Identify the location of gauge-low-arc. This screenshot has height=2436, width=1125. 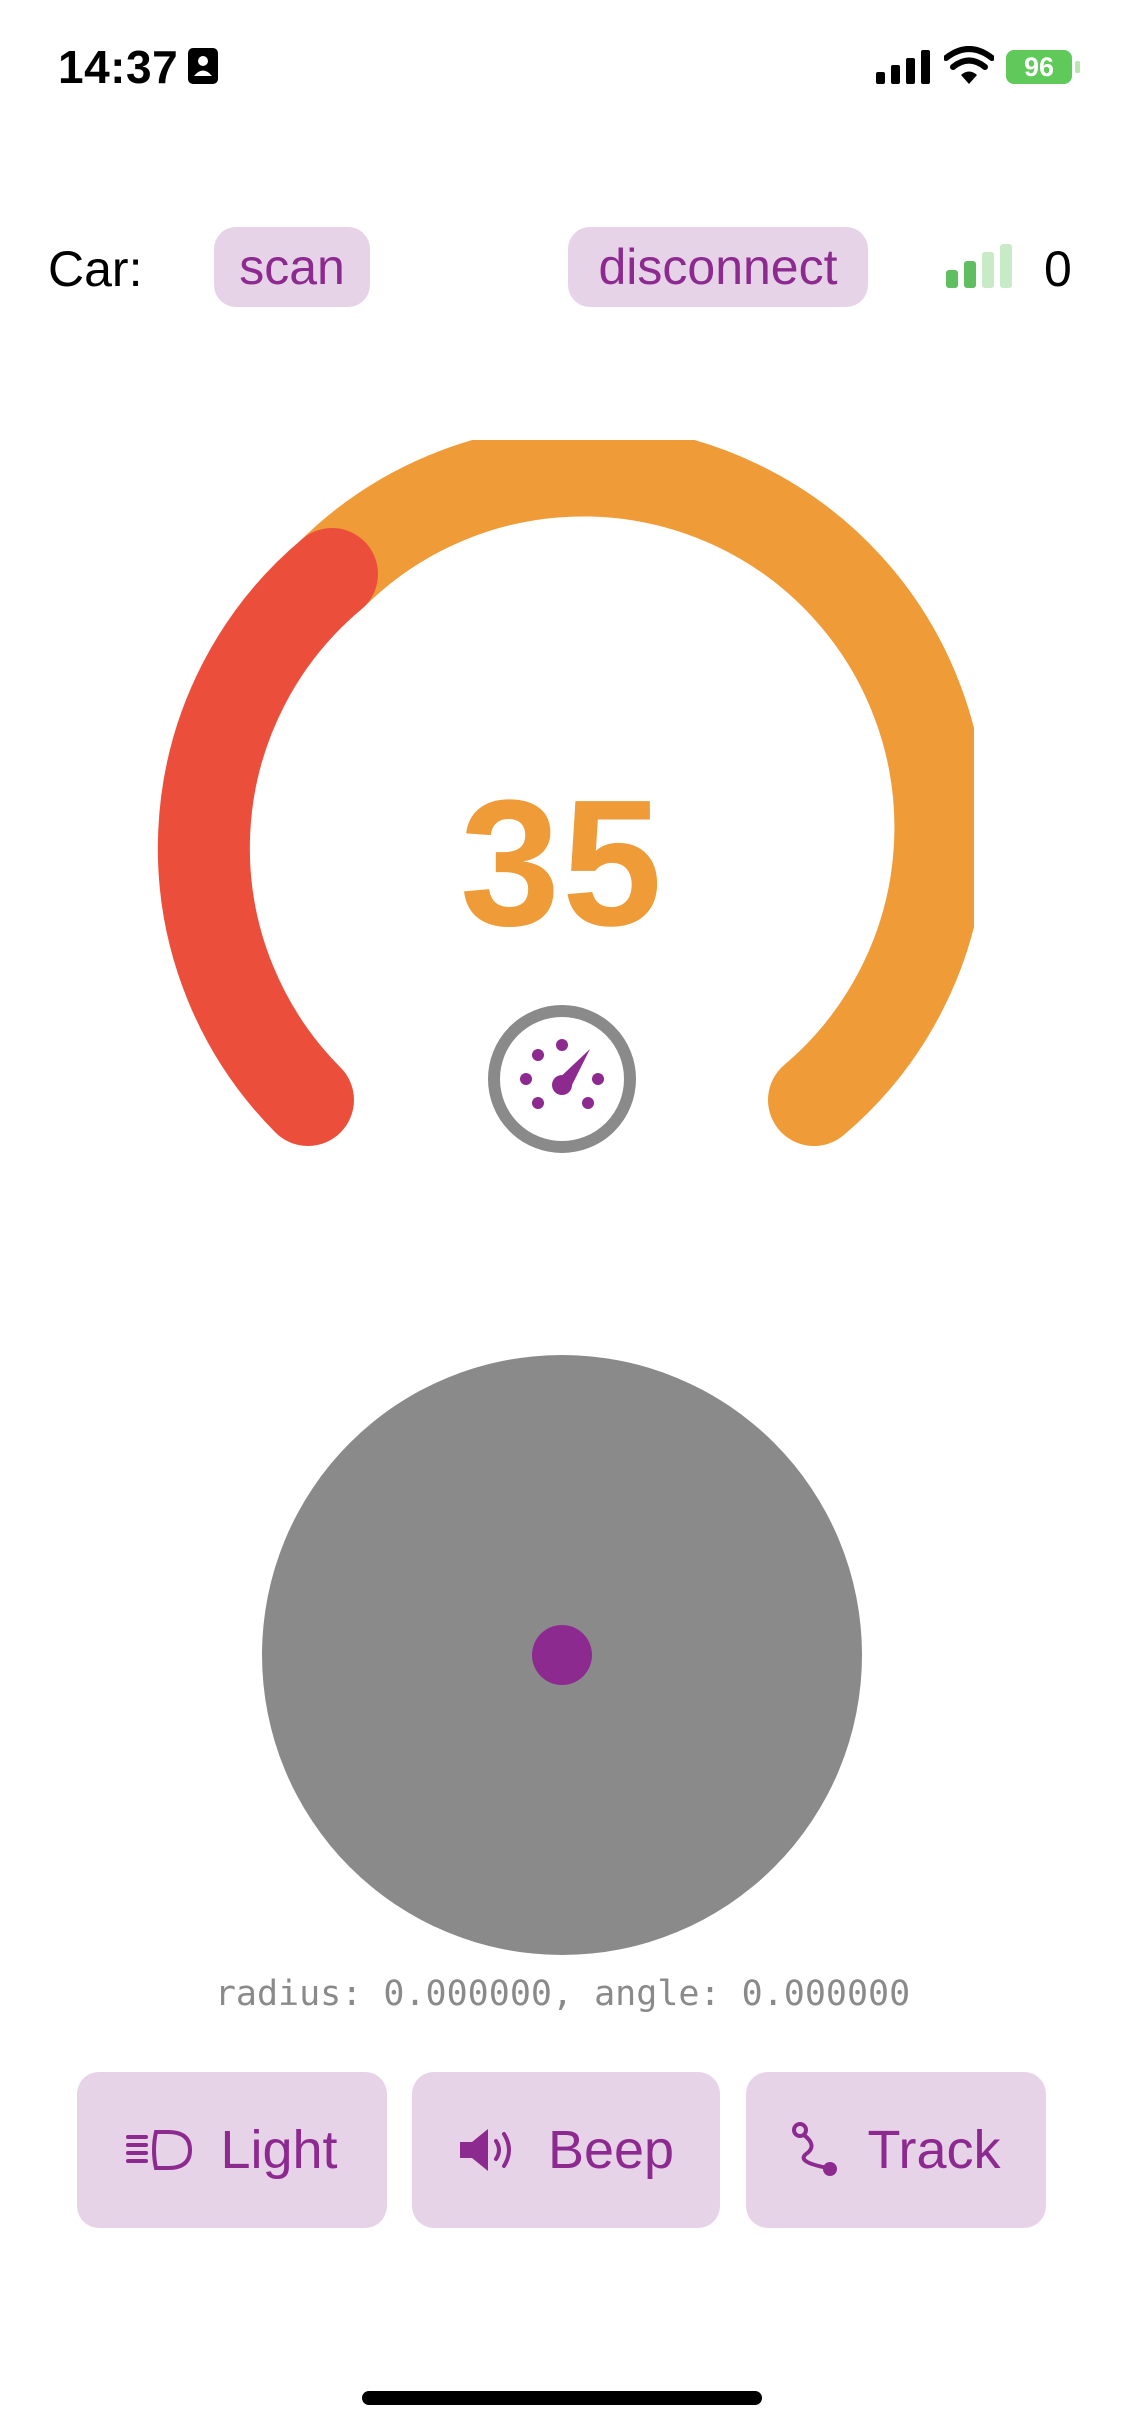
(267, 837).